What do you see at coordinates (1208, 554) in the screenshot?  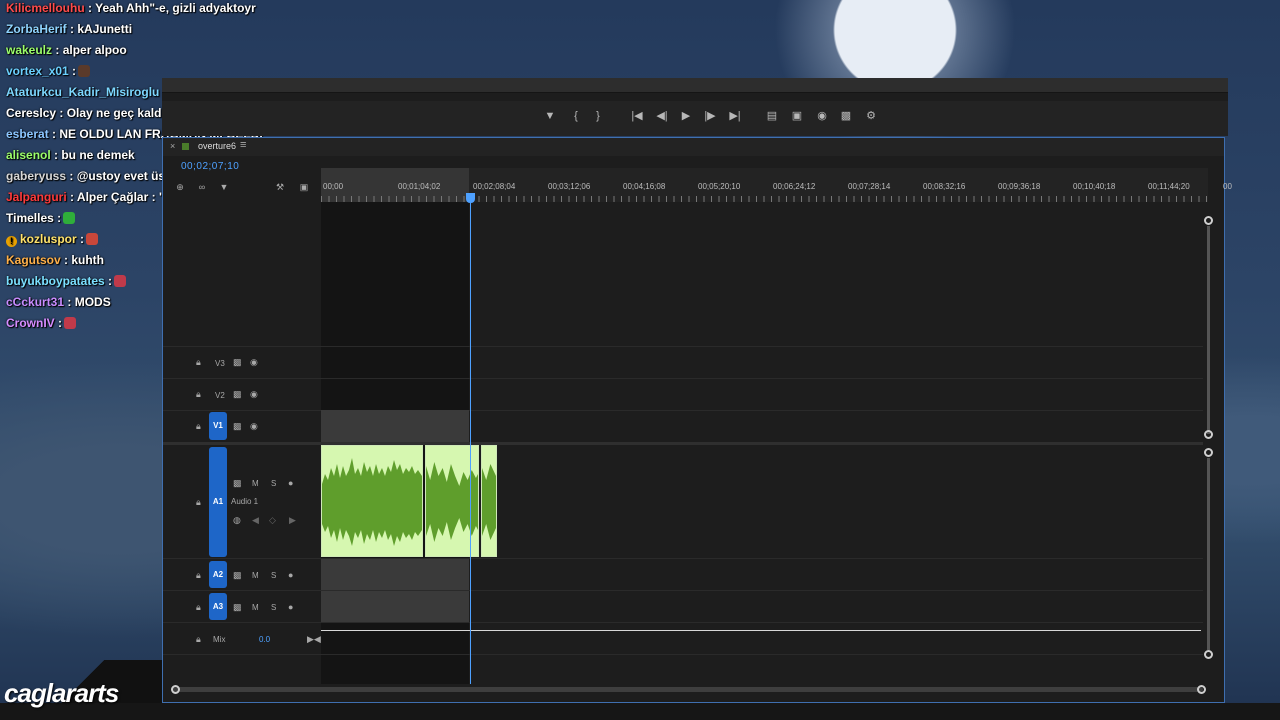 I see `audio-scrollbar-track` at bounding box center [1208, 554].